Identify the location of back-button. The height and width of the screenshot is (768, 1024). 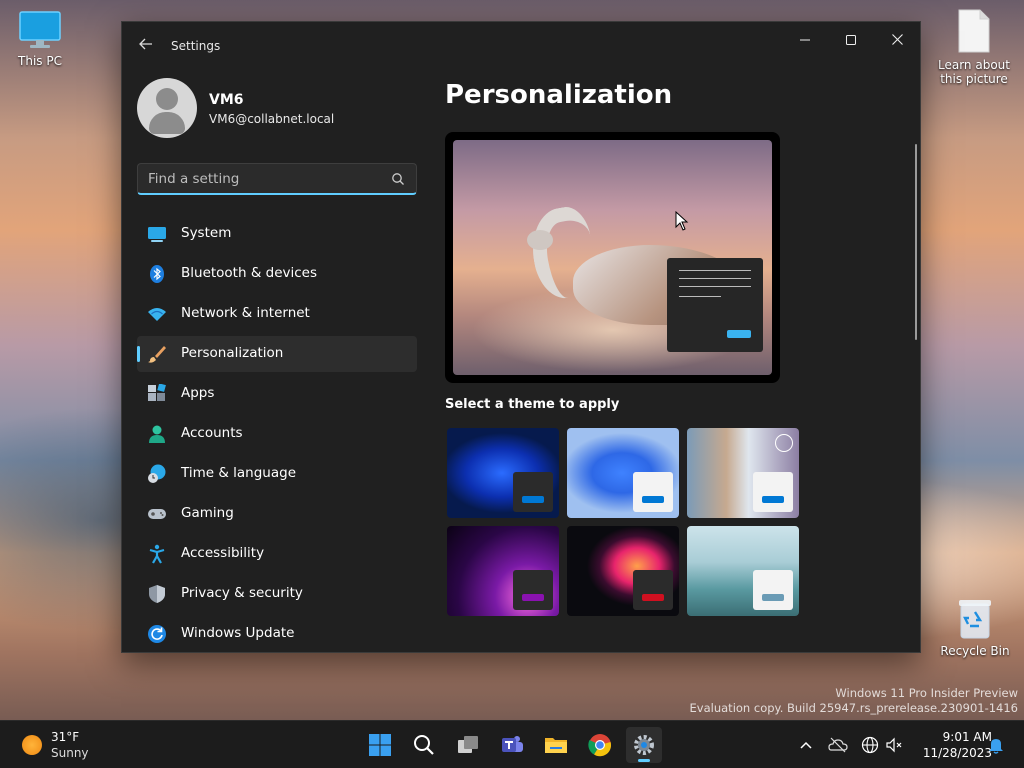
(146, 46).